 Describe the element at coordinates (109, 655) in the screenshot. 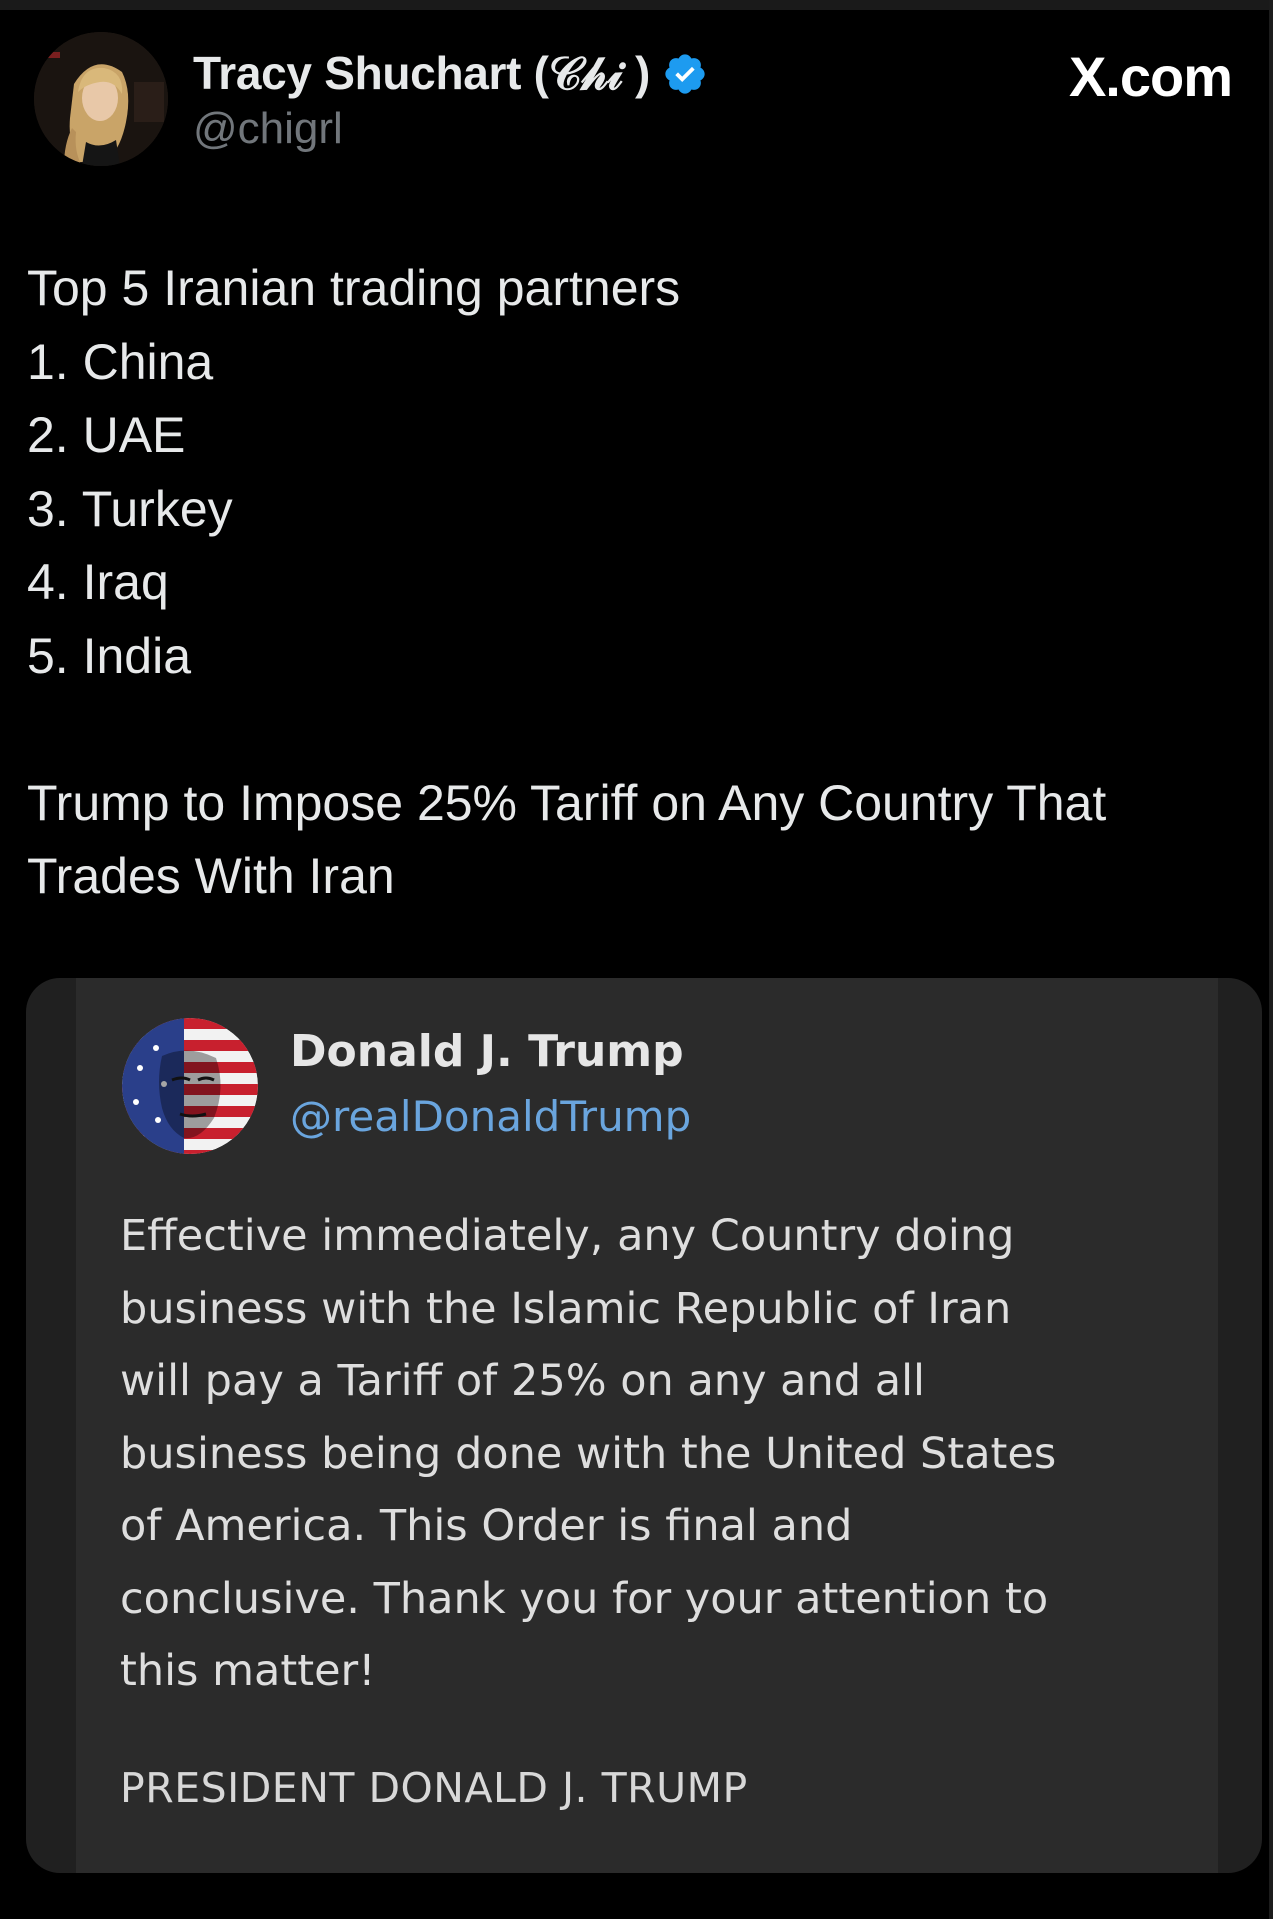

I see `post-text-line: 5. India` at that location.